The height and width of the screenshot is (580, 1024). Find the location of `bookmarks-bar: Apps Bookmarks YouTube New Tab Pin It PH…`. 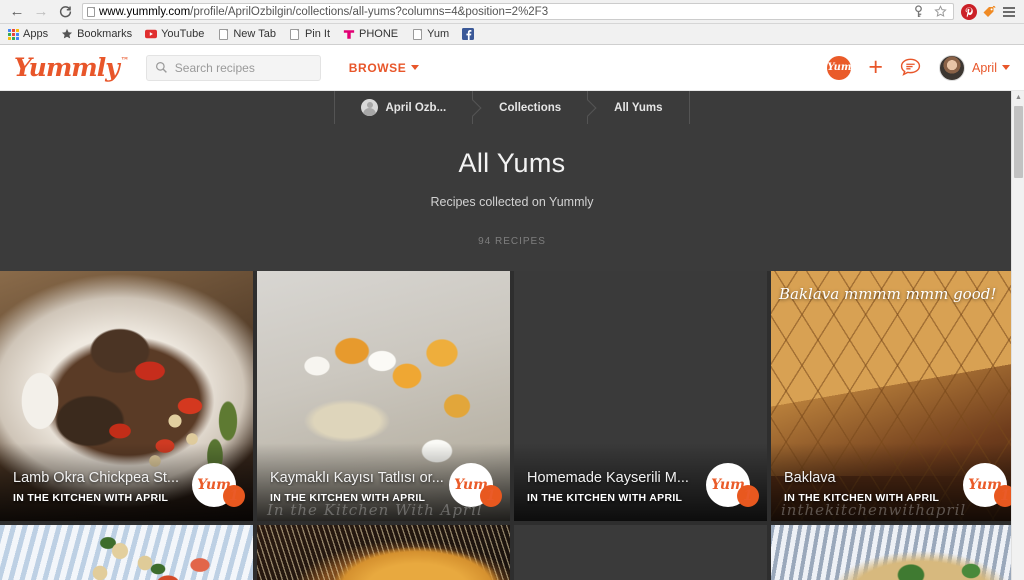

bookmarks-bar: Apps Bookmarks YouTube New Tab Pin It PH… is located at coordinates (512, 34).